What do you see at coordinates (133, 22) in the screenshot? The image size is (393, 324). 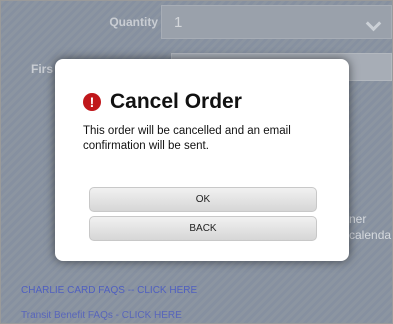 I see `quantity-label: Quantity` at bounding box center [133, 22].